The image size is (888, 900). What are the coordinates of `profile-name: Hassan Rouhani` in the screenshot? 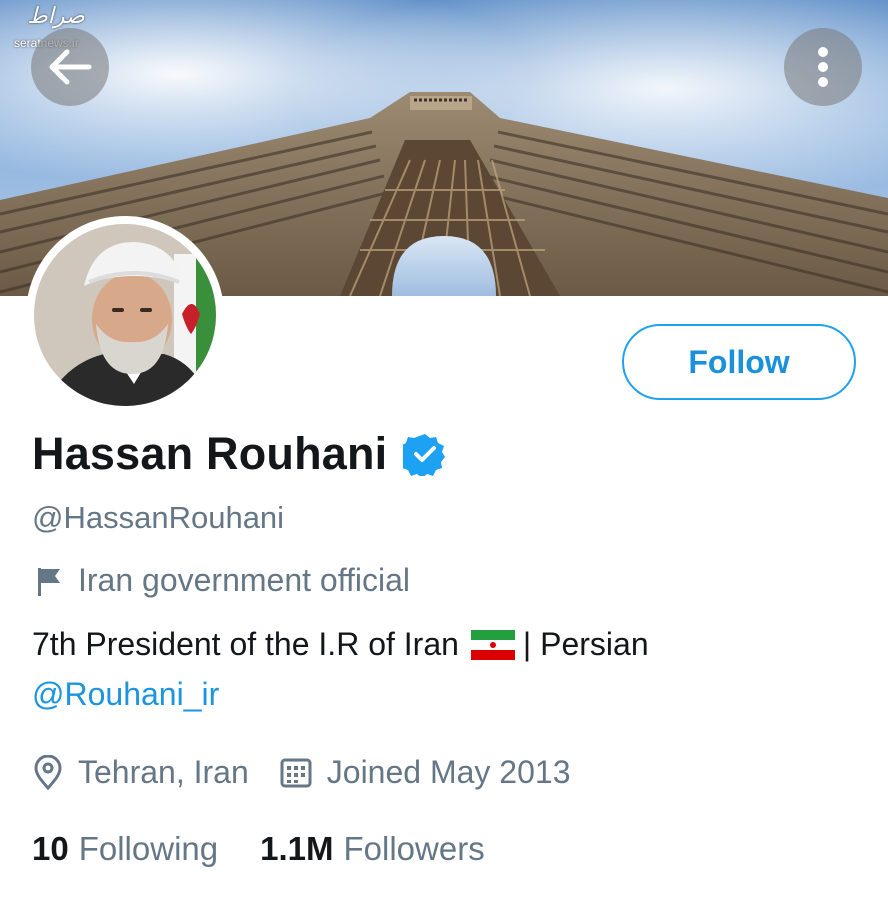 It's located at (210, 453).